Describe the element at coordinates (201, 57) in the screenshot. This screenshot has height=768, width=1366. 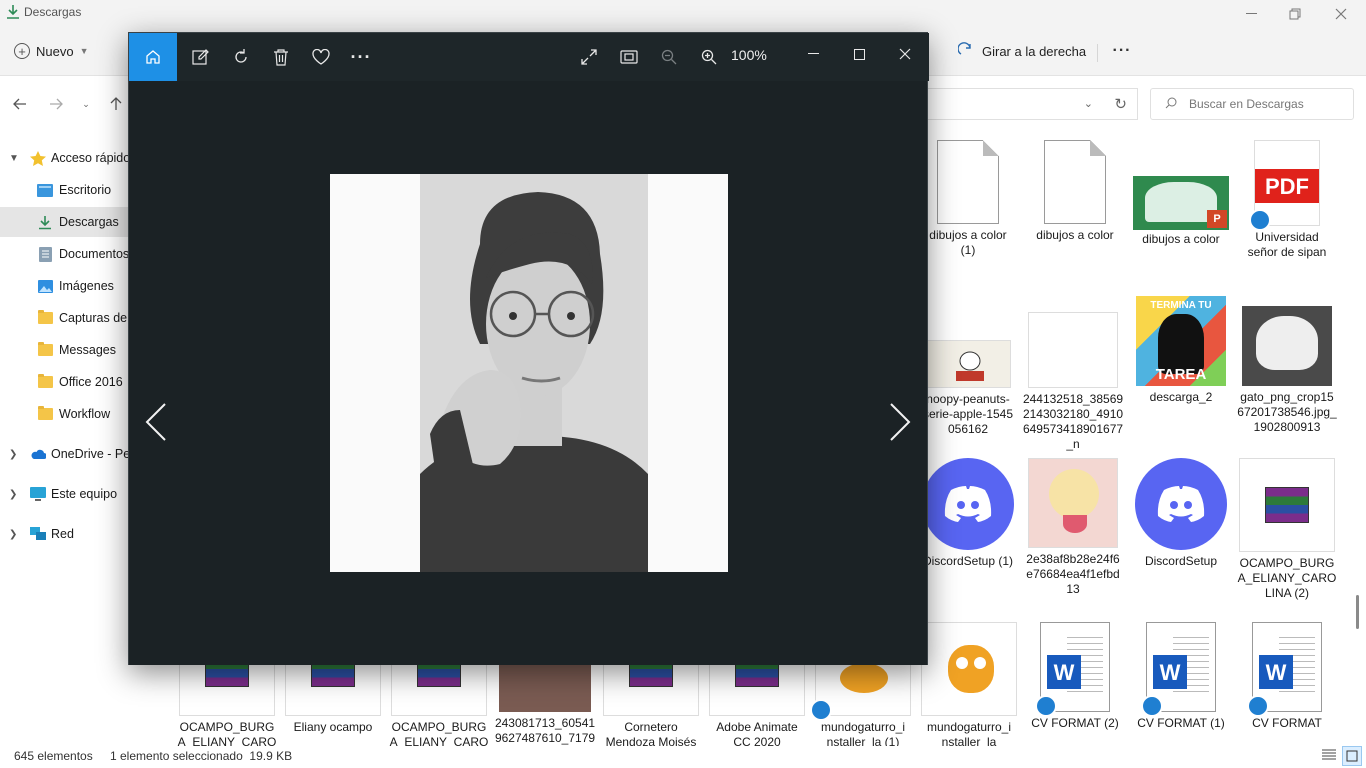
I see `edit-image-button` at that location.